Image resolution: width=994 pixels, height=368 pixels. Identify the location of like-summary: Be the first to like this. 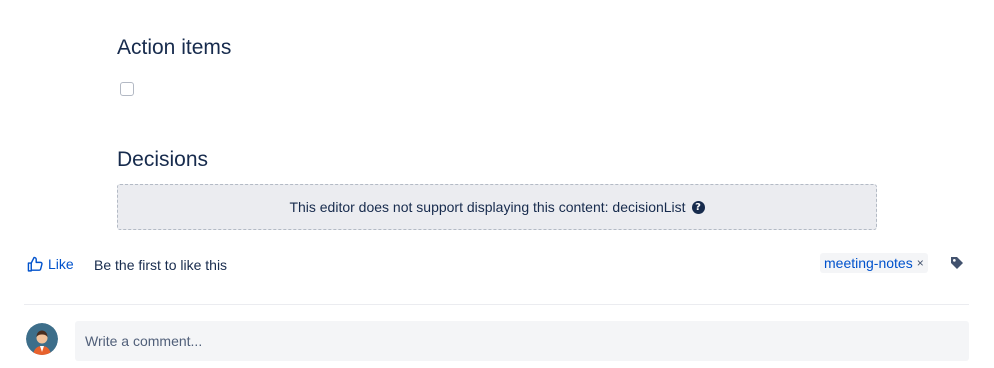
(161, 265).